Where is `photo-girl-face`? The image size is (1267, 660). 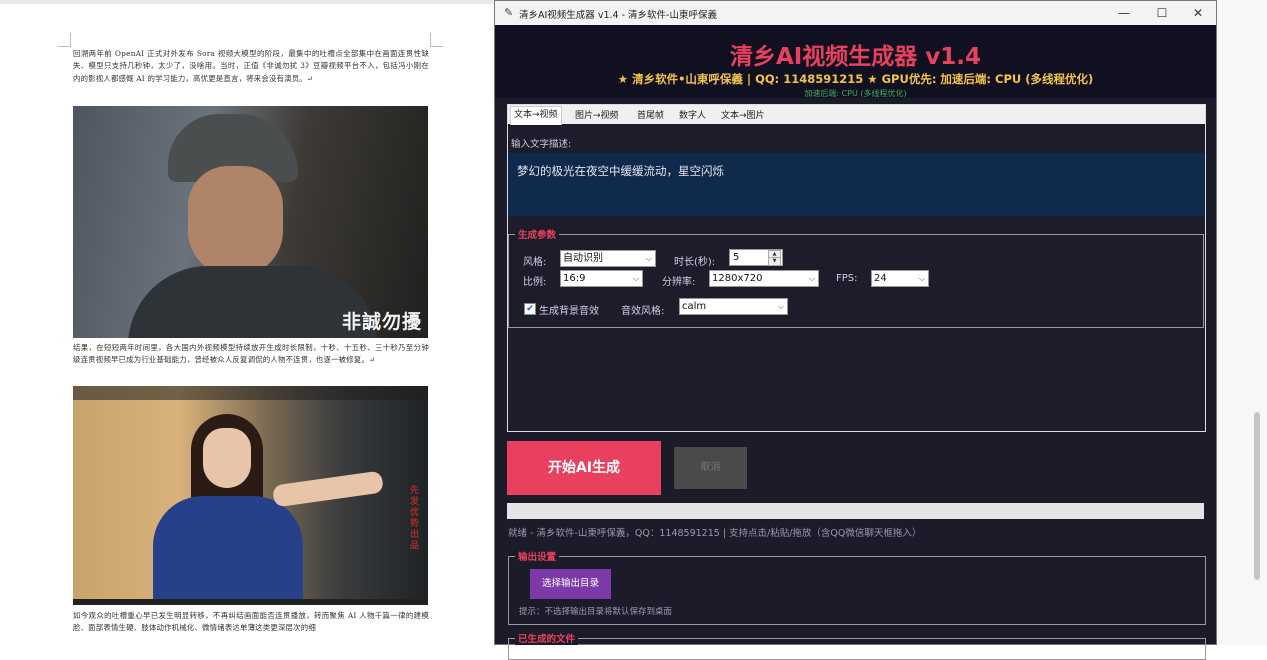 photo-girl-face is located at coordinates (227, 458).